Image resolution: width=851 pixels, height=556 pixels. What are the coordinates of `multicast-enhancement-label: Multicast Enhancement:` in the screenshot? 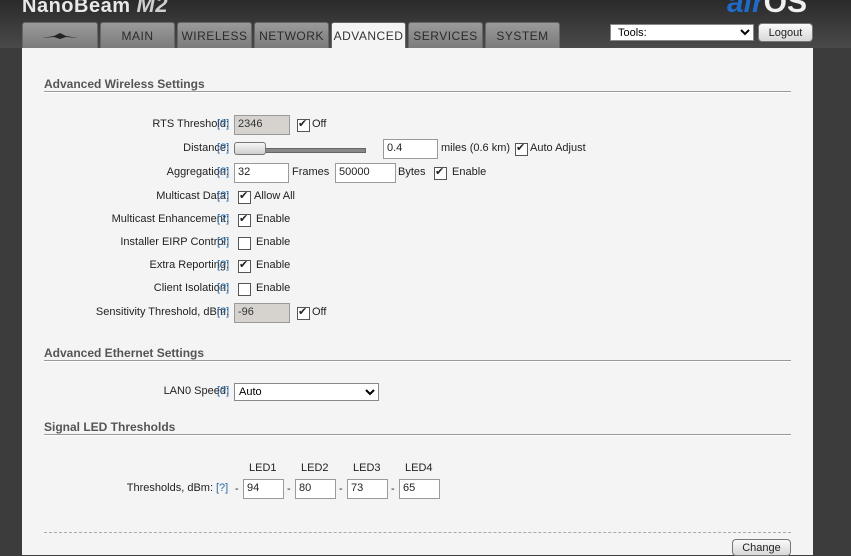 It's located at (170, 219).